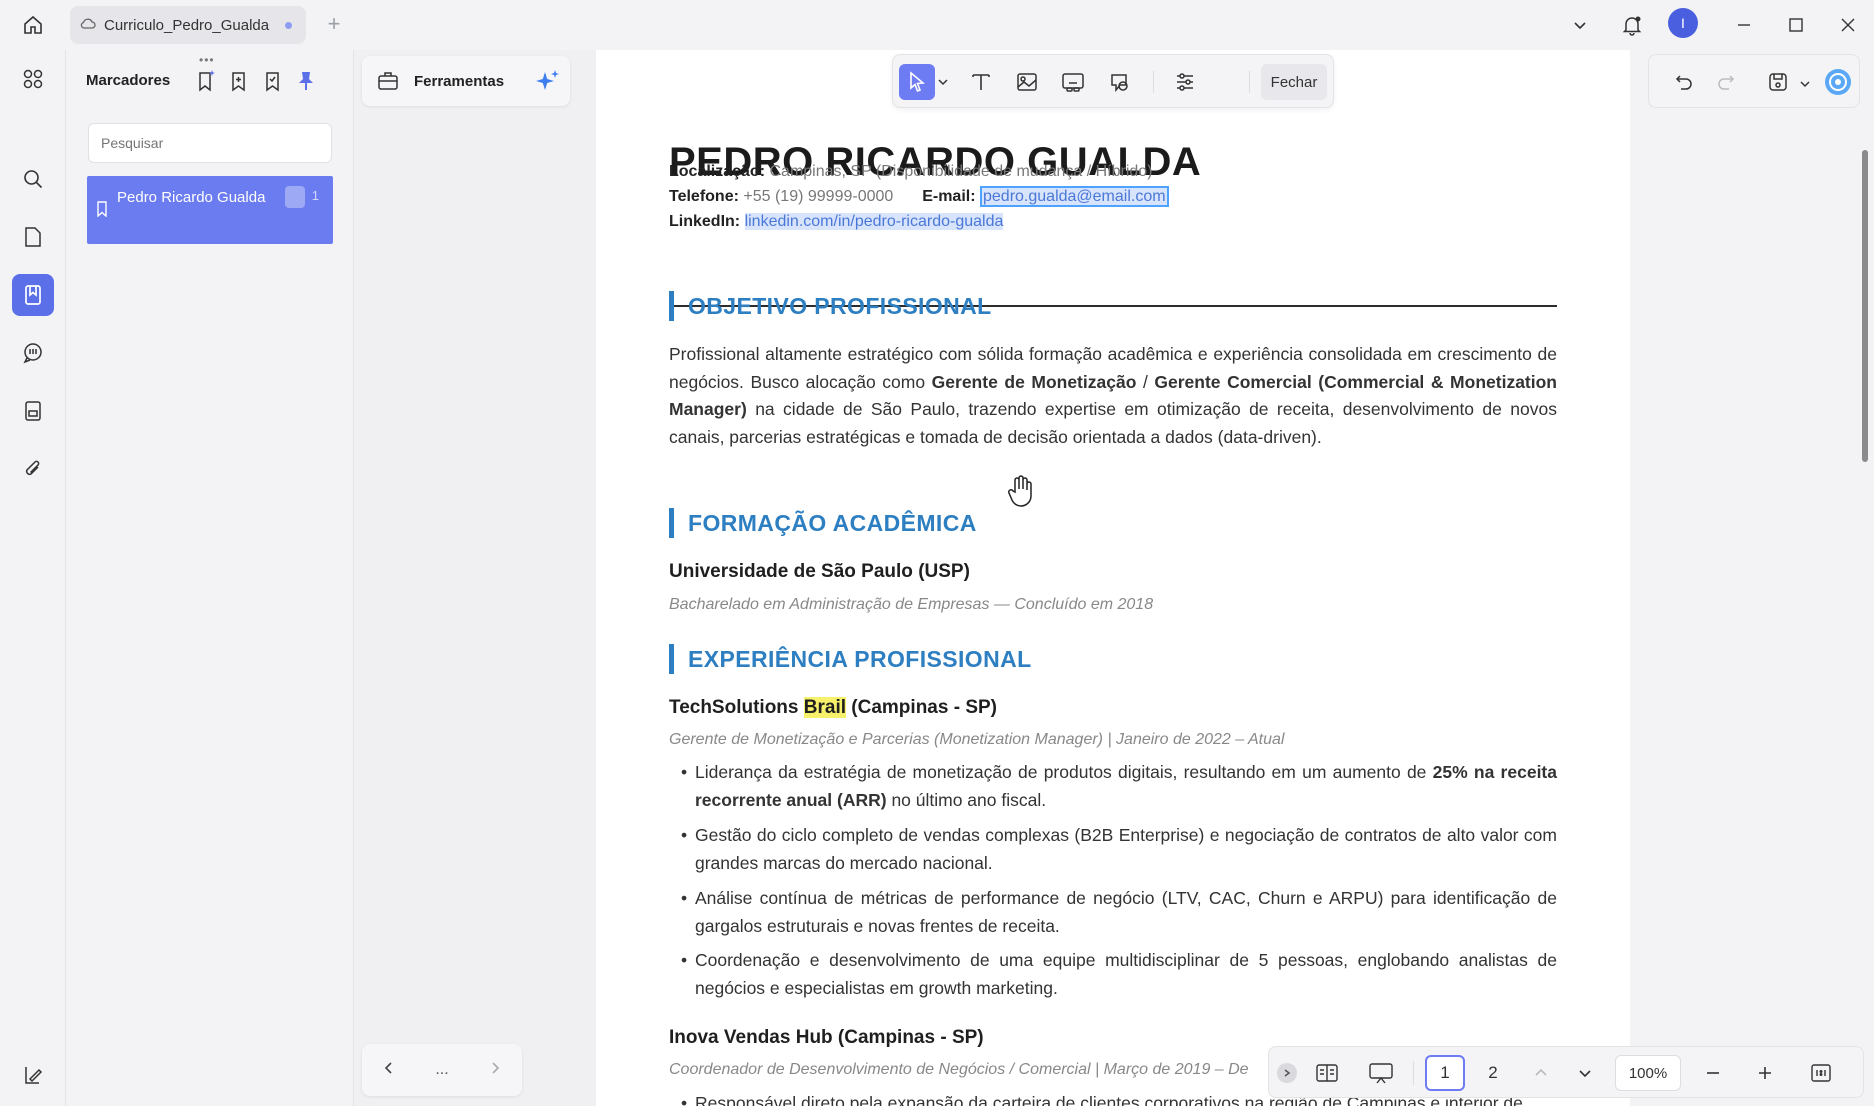  I want to click on bookmark-search-input, so click(210, 143).